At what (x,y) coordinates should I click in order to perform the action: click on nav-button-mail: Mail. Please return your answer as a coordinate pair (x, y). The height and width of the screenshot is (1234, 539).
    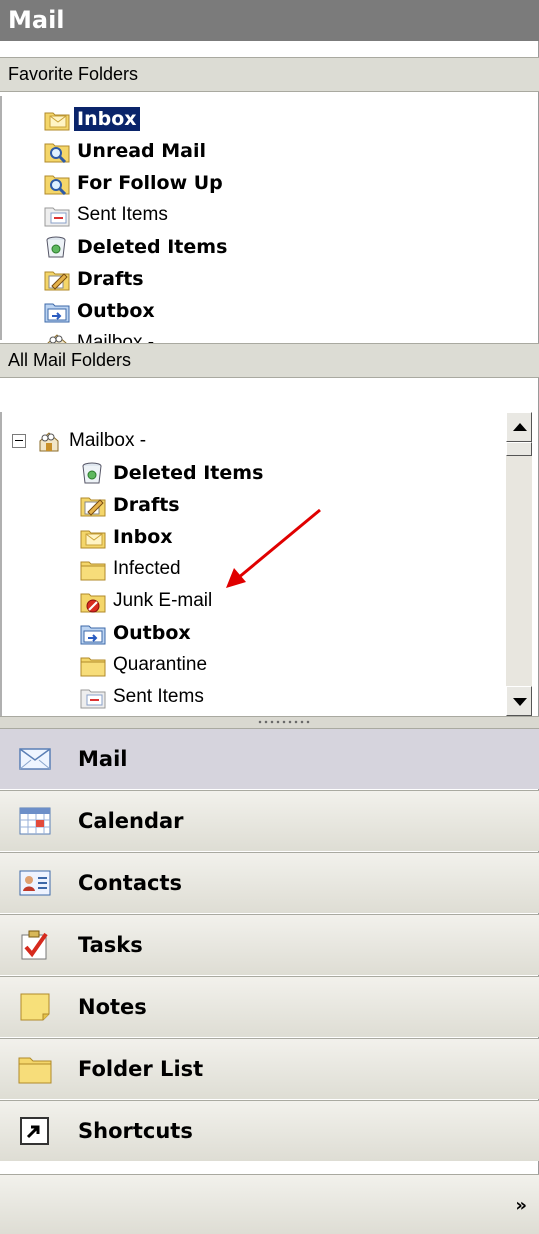
    Looking at the image, I should click on (269, 758).